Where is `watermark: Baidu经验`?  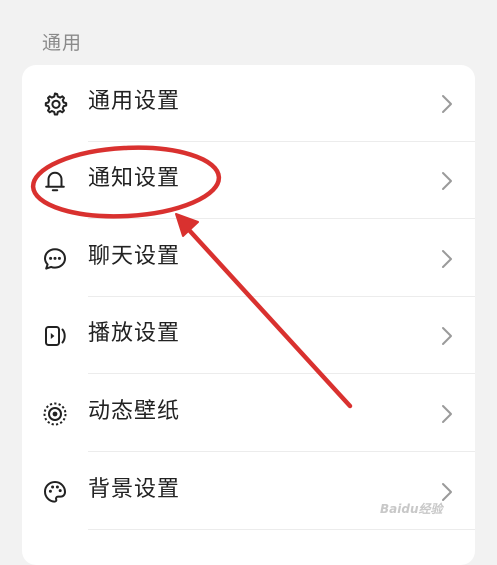 watermark: Baidu经验 is located at coordinates (411, 509).